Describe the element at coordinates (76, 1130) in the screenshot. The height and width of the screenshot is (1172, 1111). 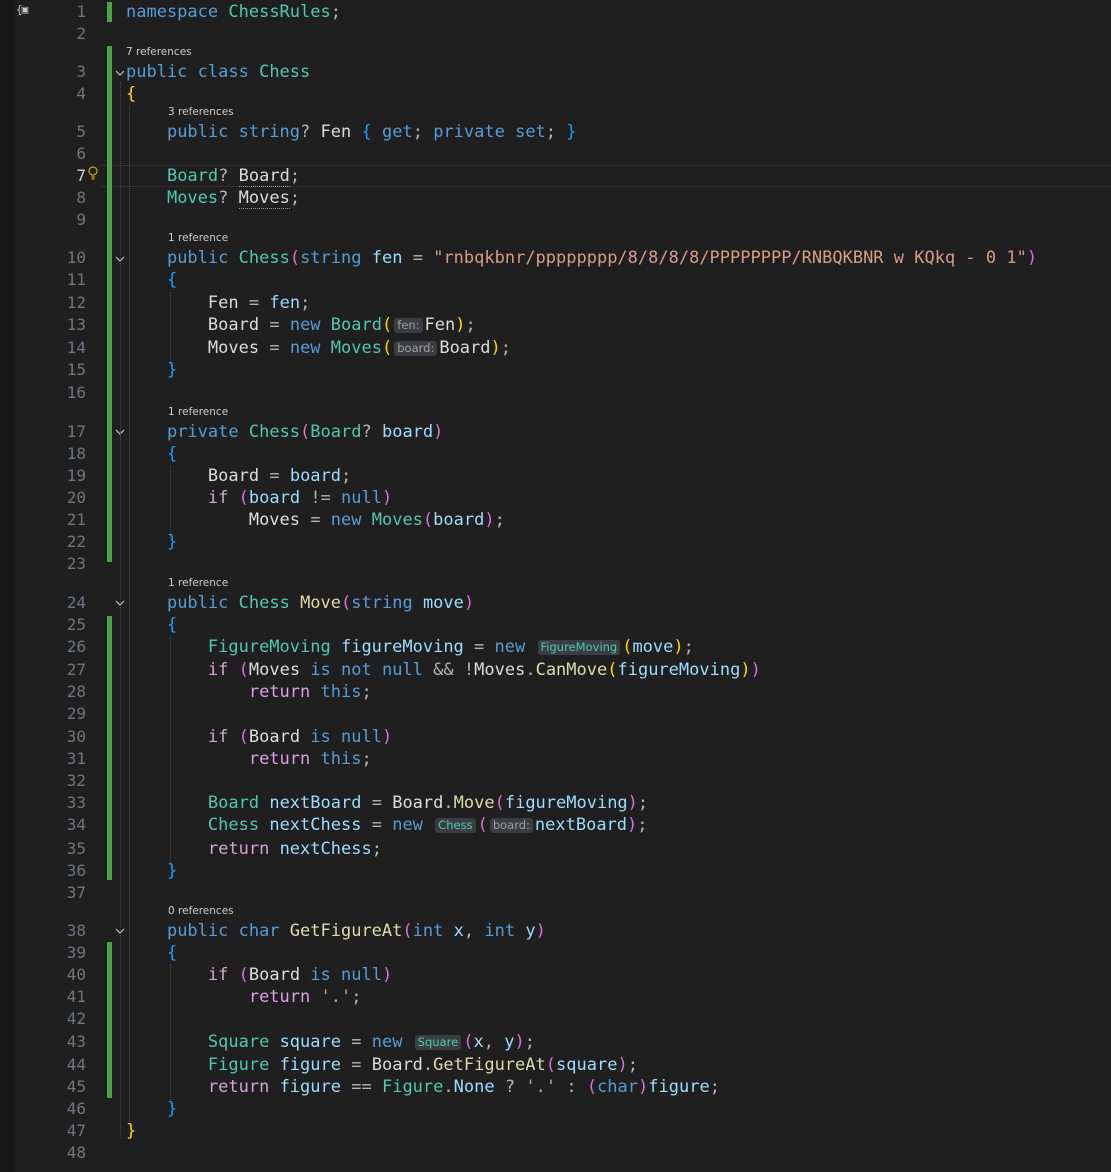
I see `line-number: 47` at that location.